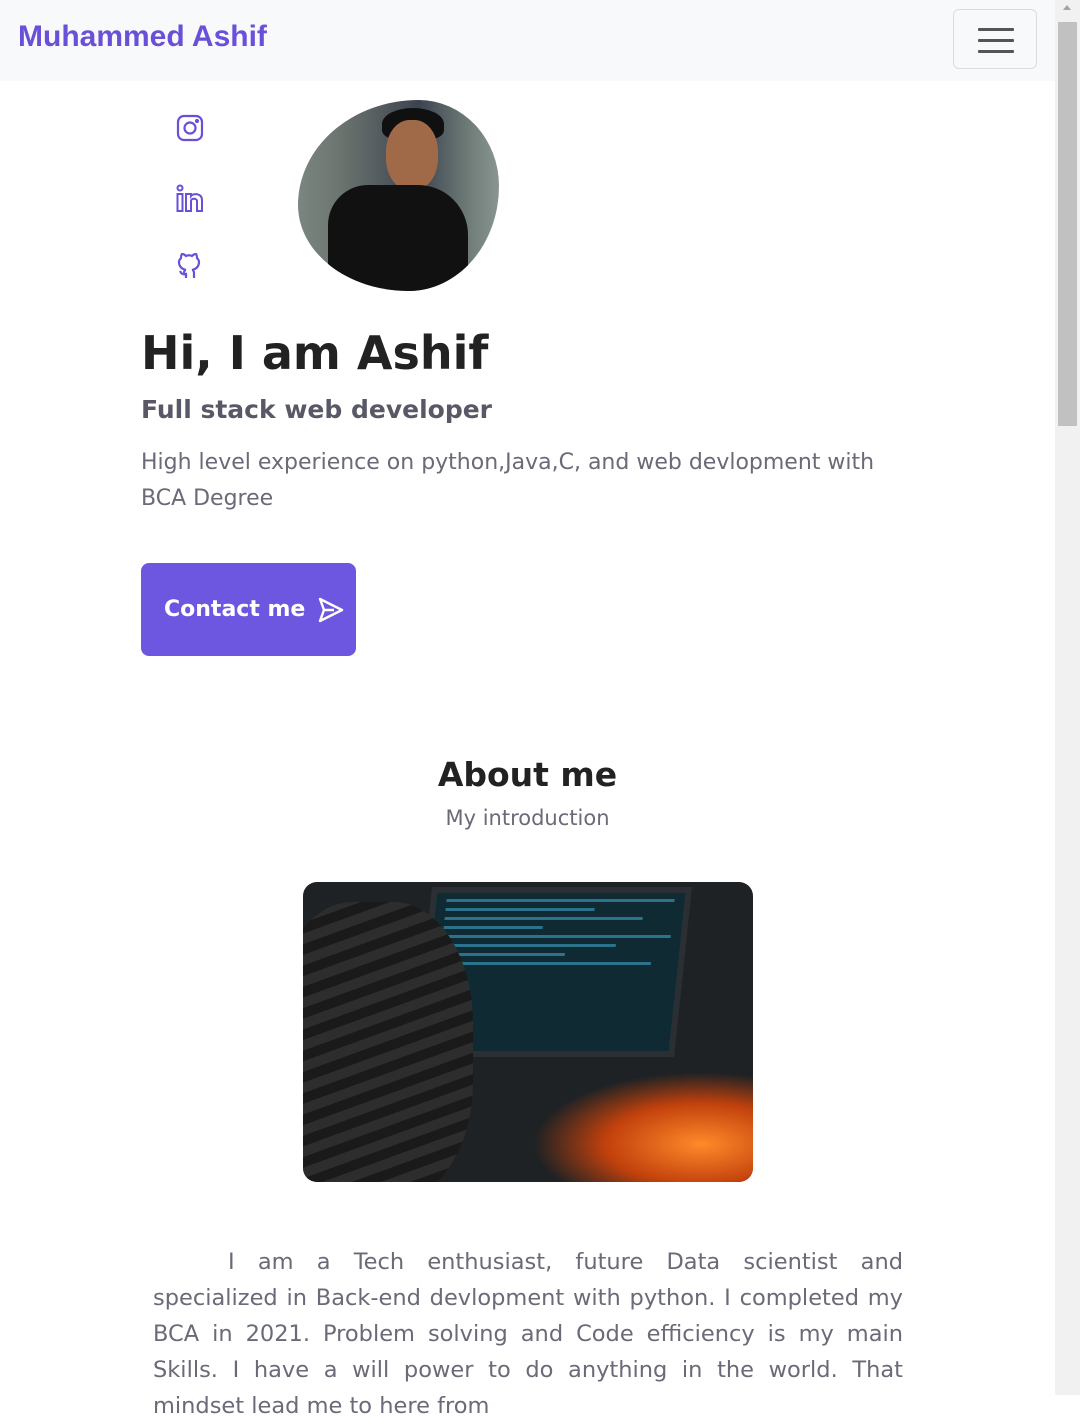 The width and height of the screenshot is (1080, 1424). I want to click on scrollbar-thumb, so click(1067, 224).